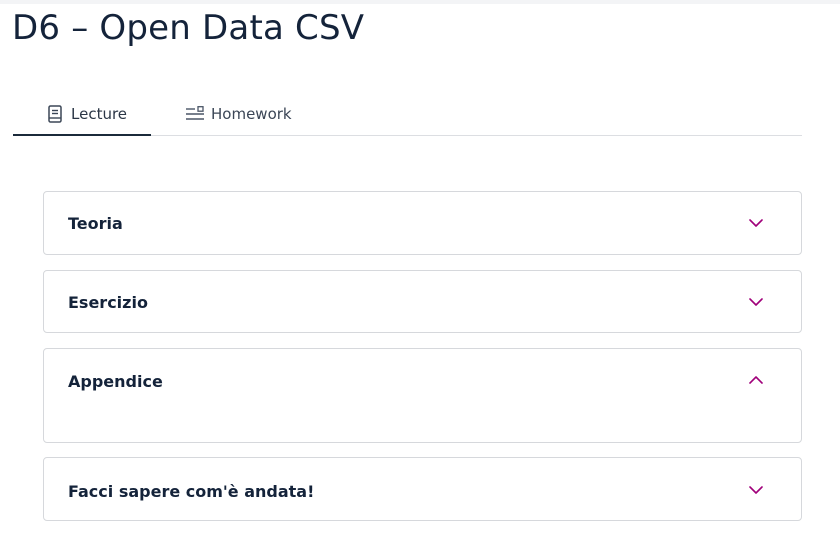 This screenshot has width=840, height=533. What do you see at coordinates (188, 28) in the screenshot?
I see `page-title: D6 – Open Data CSV` at bounding box center [188, 28].